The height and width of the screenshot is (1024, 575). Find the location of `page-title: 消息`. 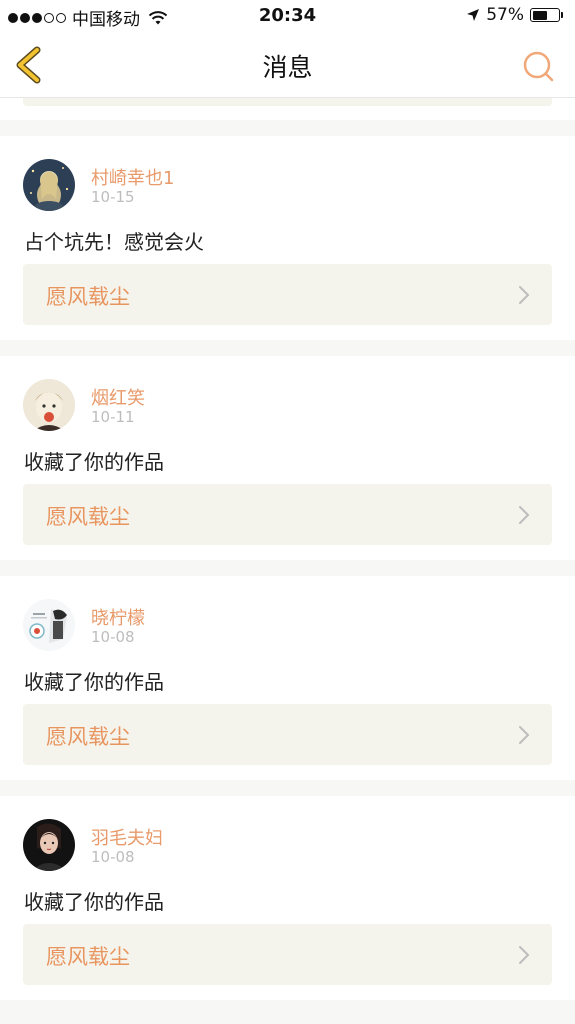

page-title: 消息 is located at coordinates (287, 67).